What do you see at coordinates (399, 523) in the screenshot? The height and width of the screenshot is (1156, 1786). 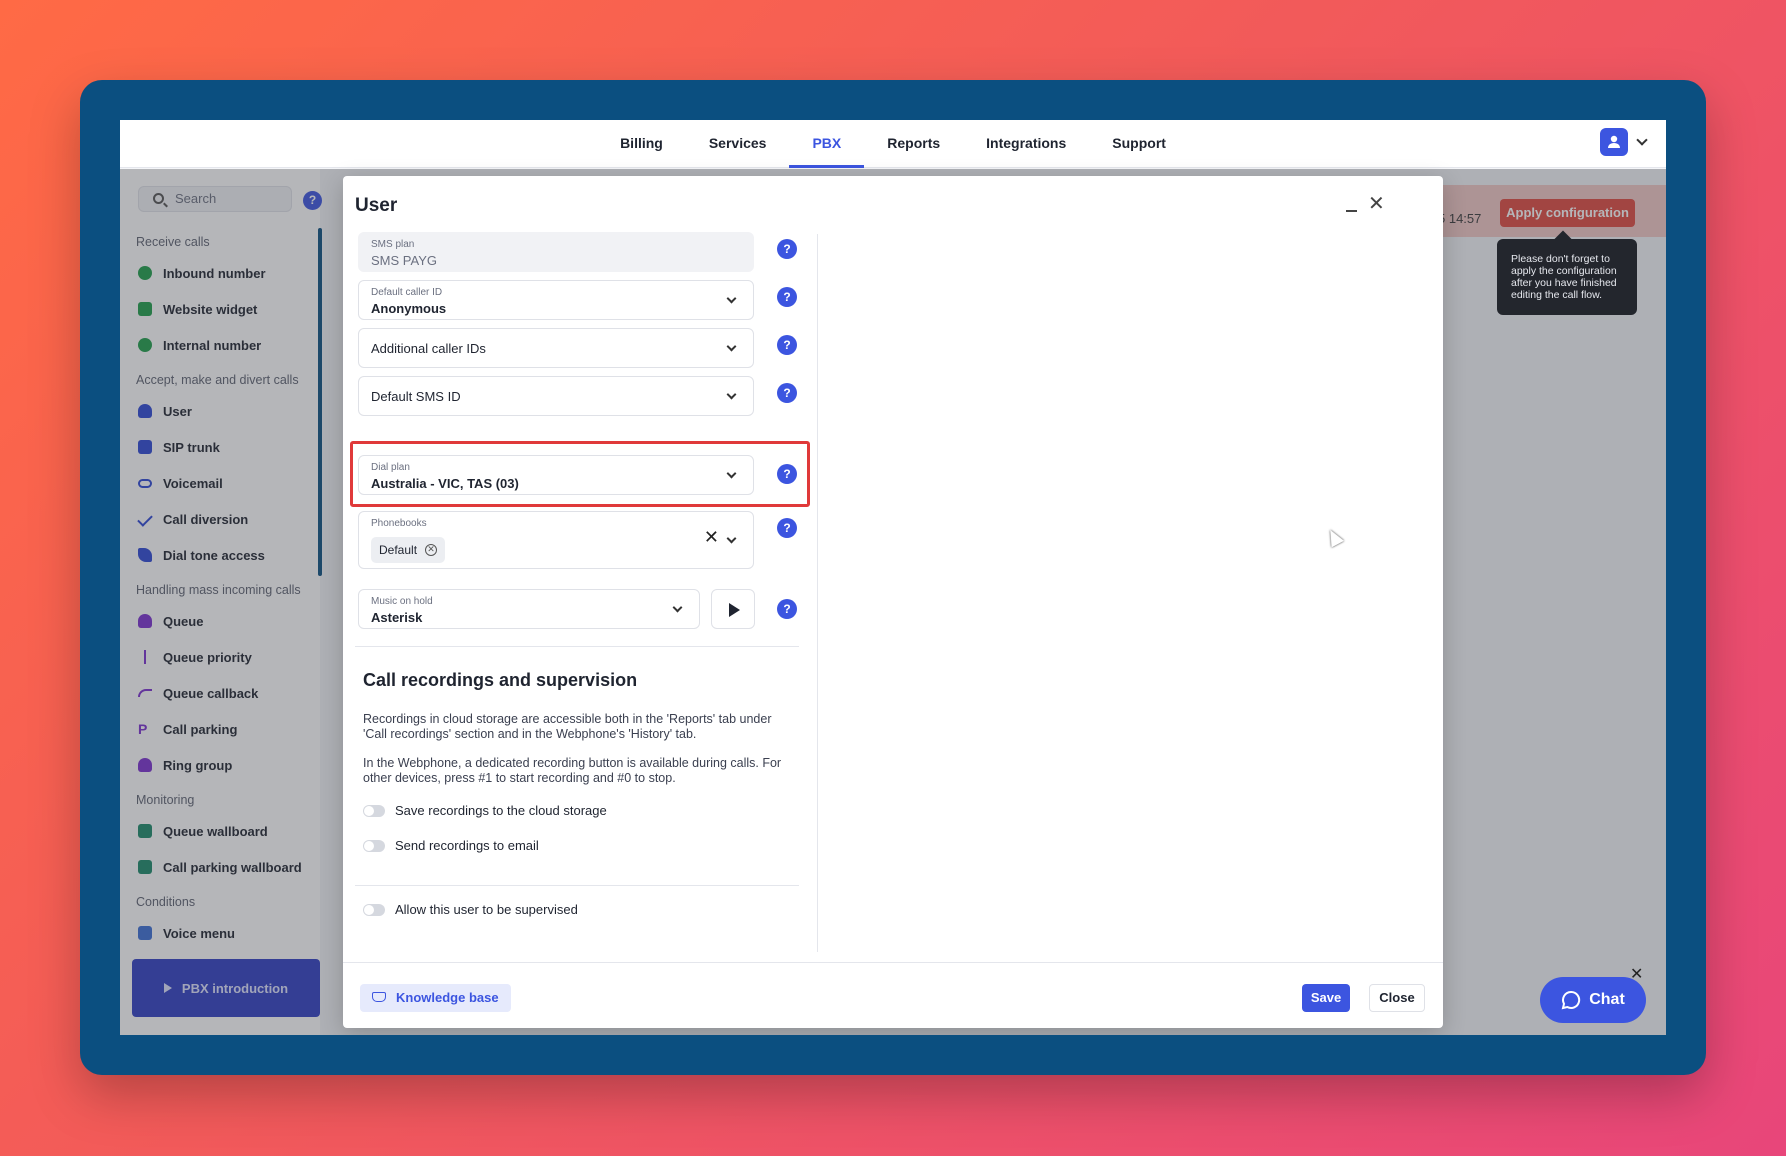 I see `field-label: Phonebooks` at bounding box center [399, 523].